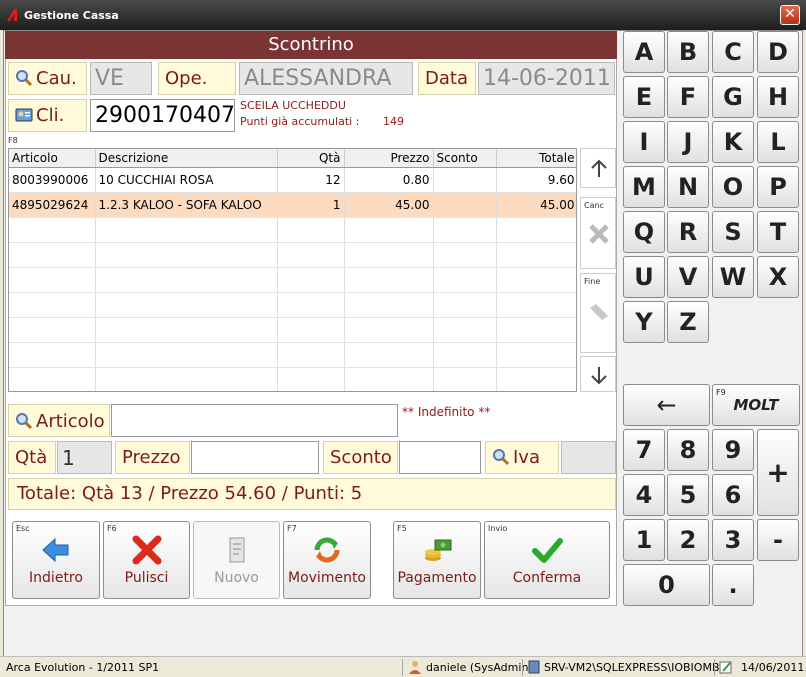  I want to click on canc-label: Canc, so click(594, 205).